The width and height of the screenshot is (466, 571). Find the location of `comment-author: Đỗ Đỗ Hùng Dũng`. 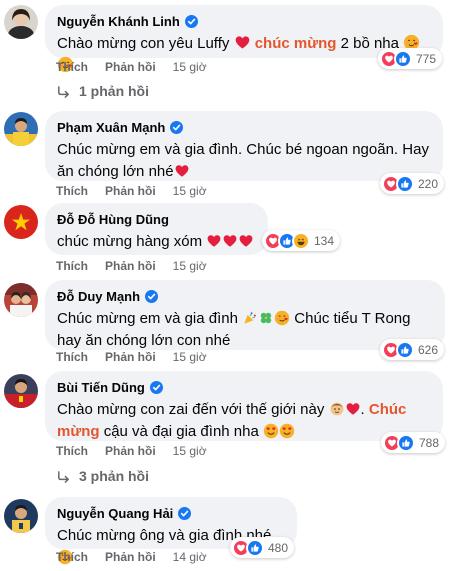

comment-author: Đỗ Đỗ Hùng Dũng is located at coordinates (113, 219).